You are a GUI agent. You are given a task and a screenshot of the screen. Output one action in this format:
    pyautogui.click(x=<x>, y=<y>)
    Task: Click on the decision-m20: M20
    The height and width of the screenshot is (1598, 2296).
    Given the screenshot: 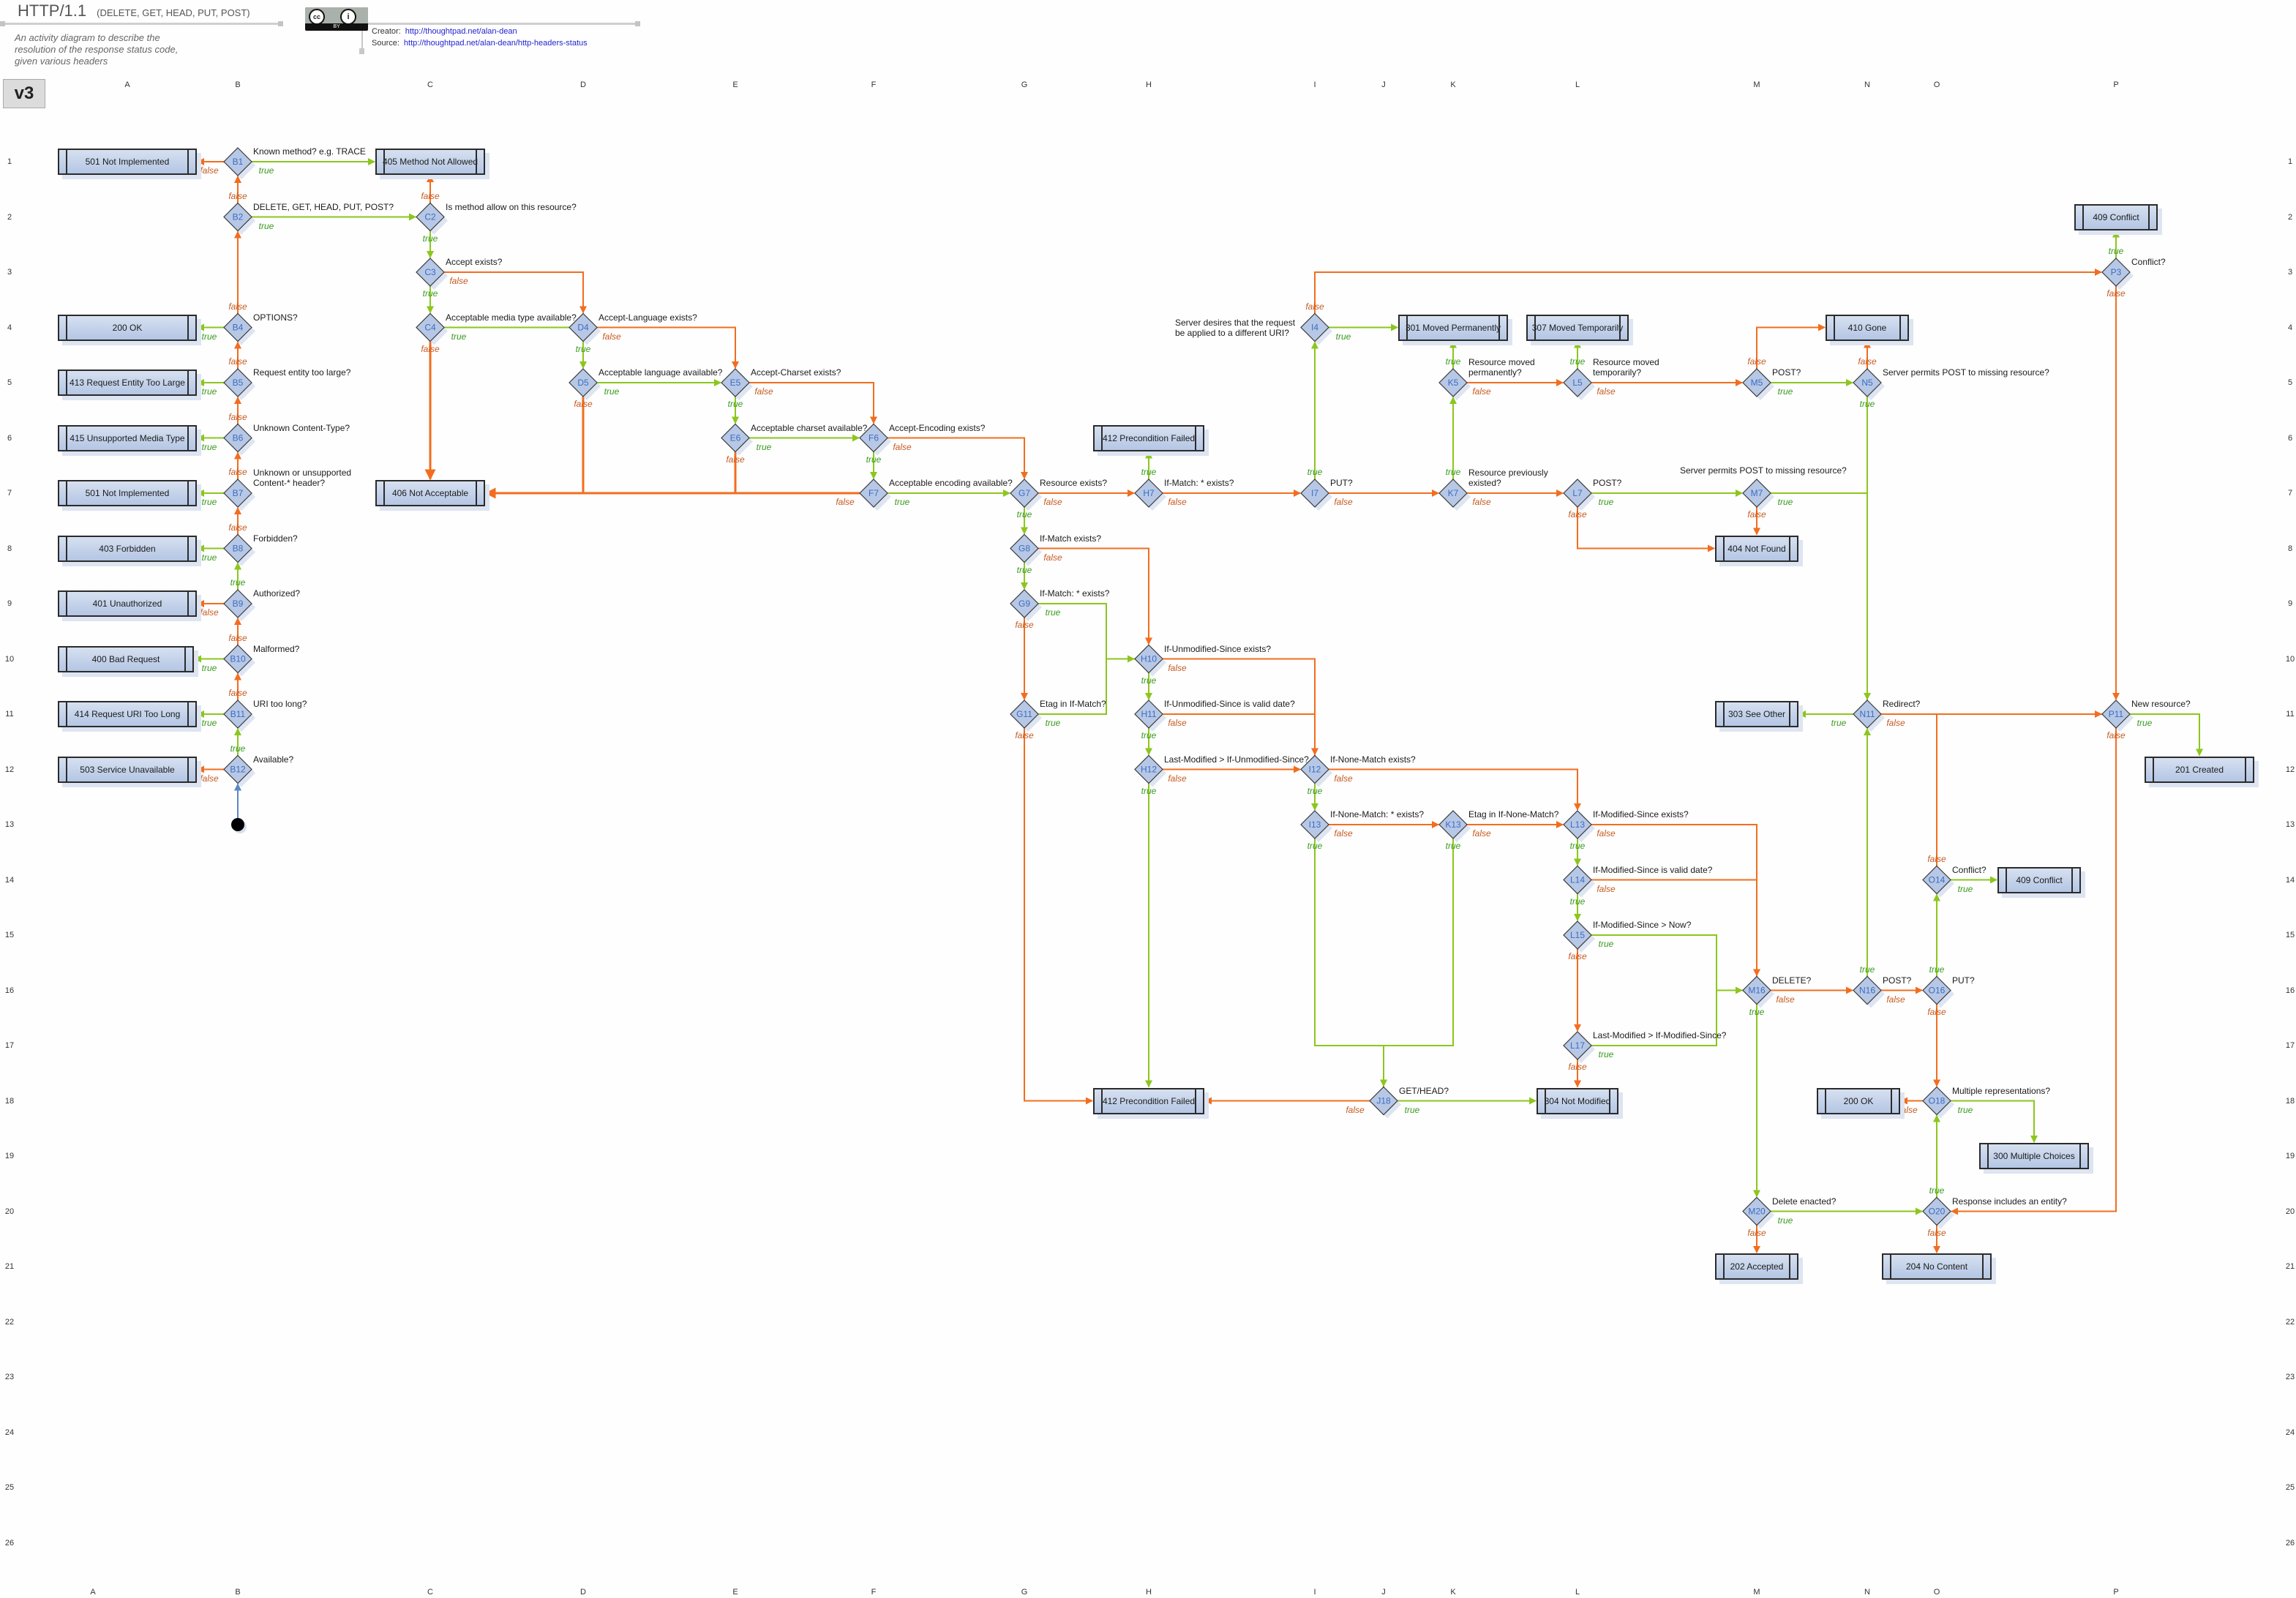 What is the action you would take?
    pyautogui.click(x=1758, y=1212)
    